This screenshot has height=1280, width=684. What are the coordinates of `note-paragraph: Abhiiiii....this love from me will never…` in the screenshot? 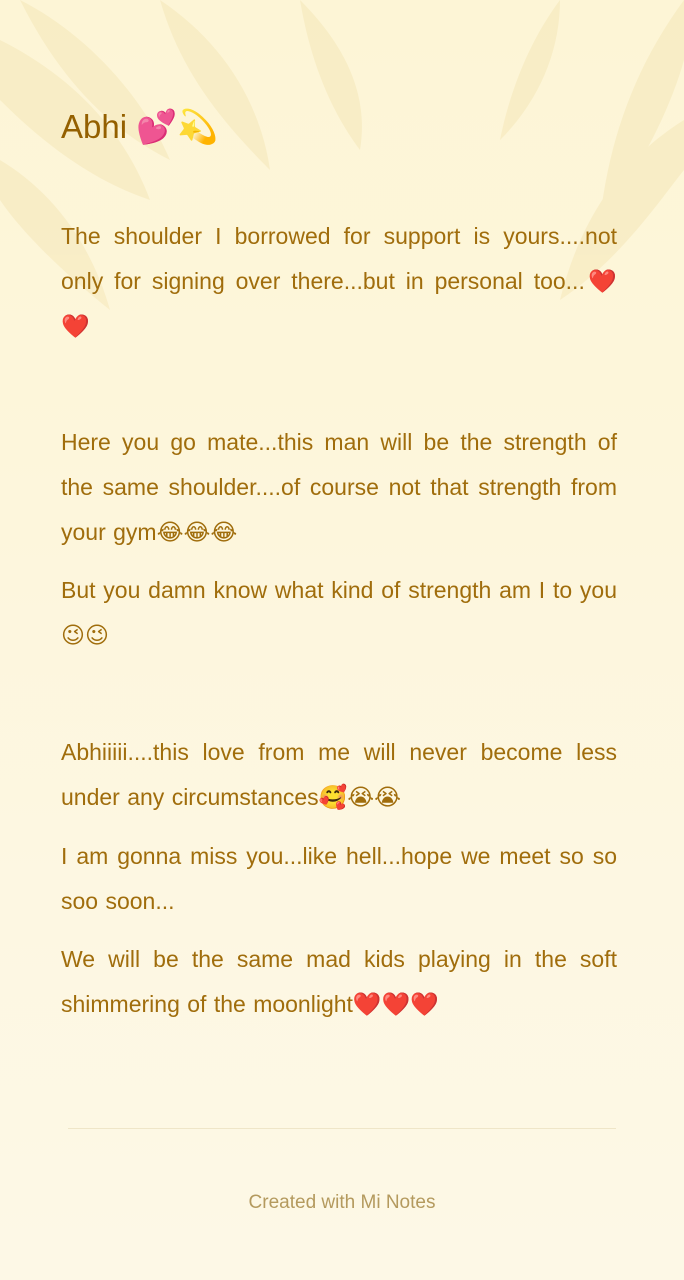 It's located at (339, 775).